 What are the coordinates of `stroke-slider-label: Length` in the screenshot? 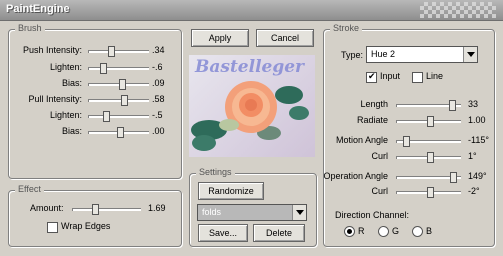 It's located at (374, 104).